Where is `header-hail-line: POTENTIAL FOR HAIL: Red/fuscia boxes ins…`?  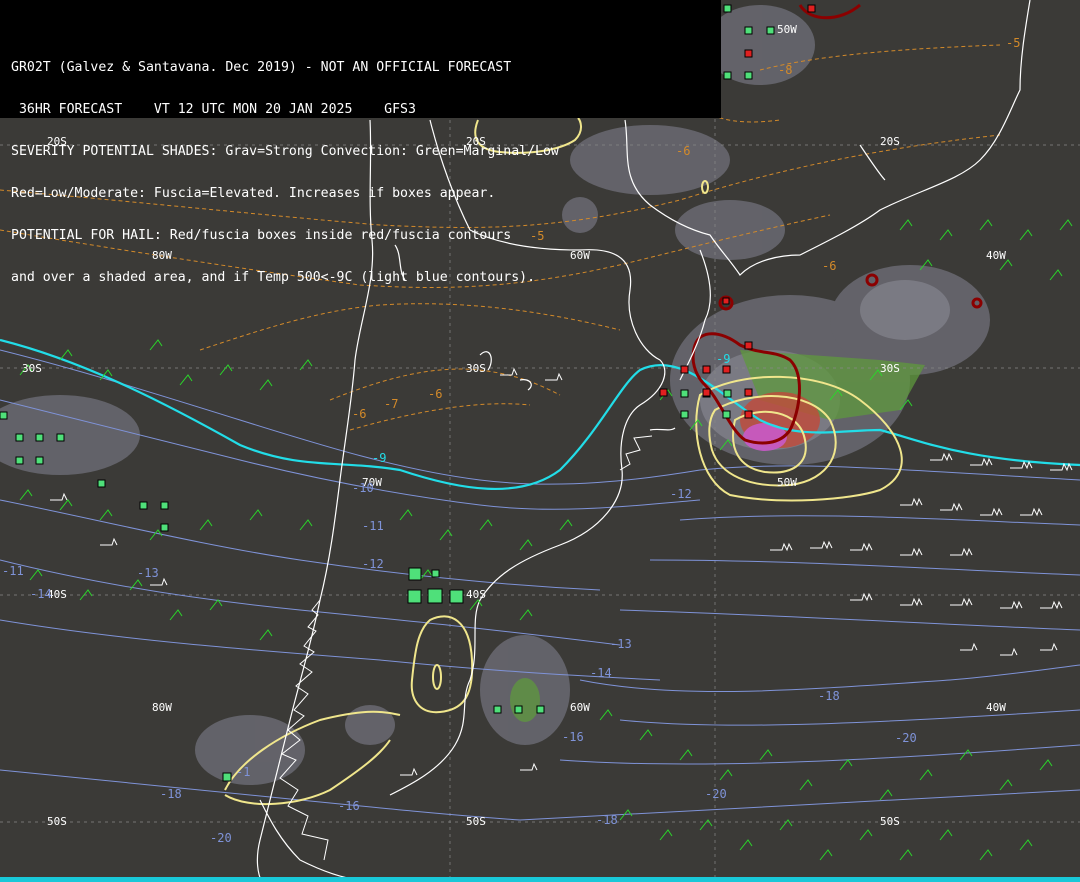
header-hail-line: POTENTIAL FOR HAIL: Red/fuscia boxes ins… is located at coordinates (261, 235).